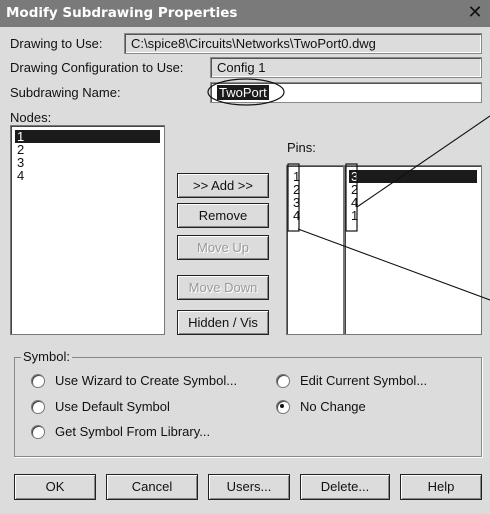  Describe the element at coordinates (87, 230) in the screenshot. I see `nodes-list: 1 2 3 4` at that location.